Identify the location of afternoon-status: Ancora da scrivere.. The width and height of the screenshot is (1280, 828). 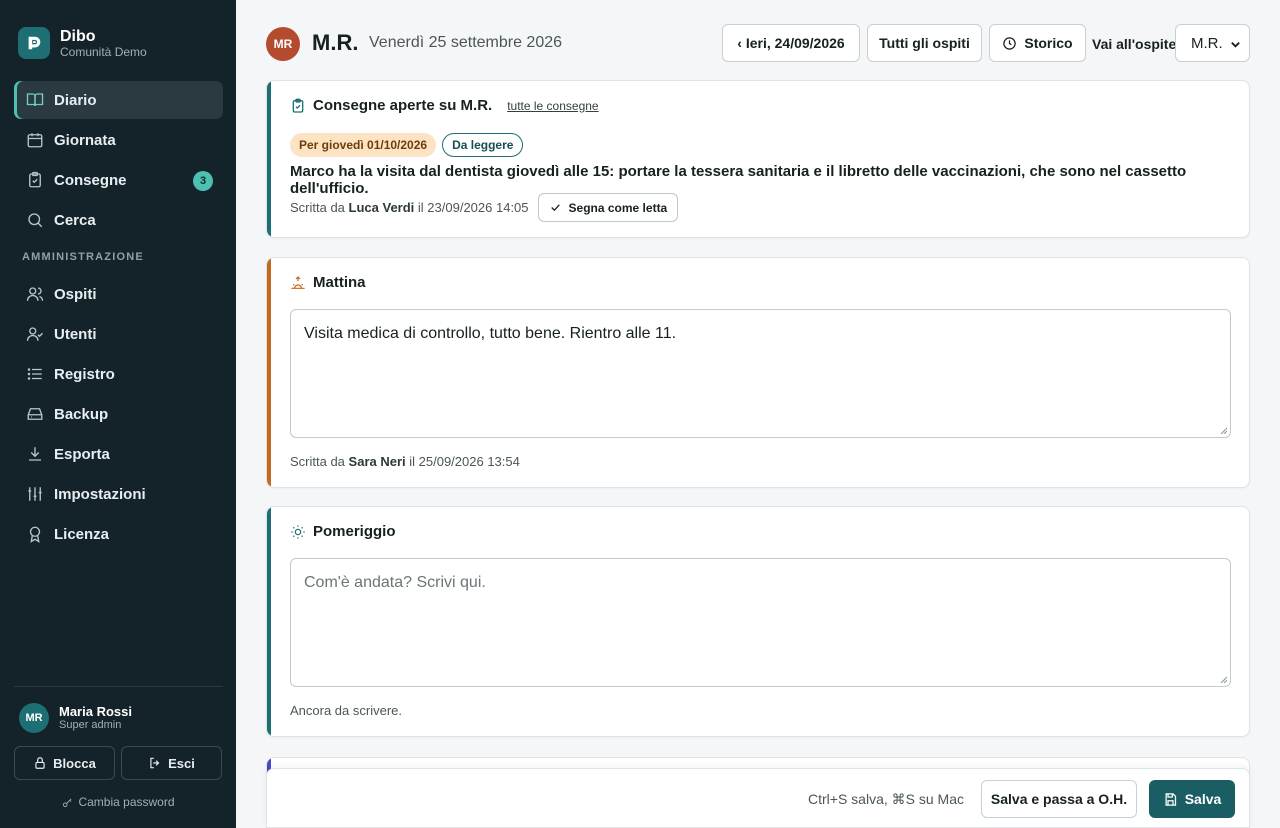
(346, 710).